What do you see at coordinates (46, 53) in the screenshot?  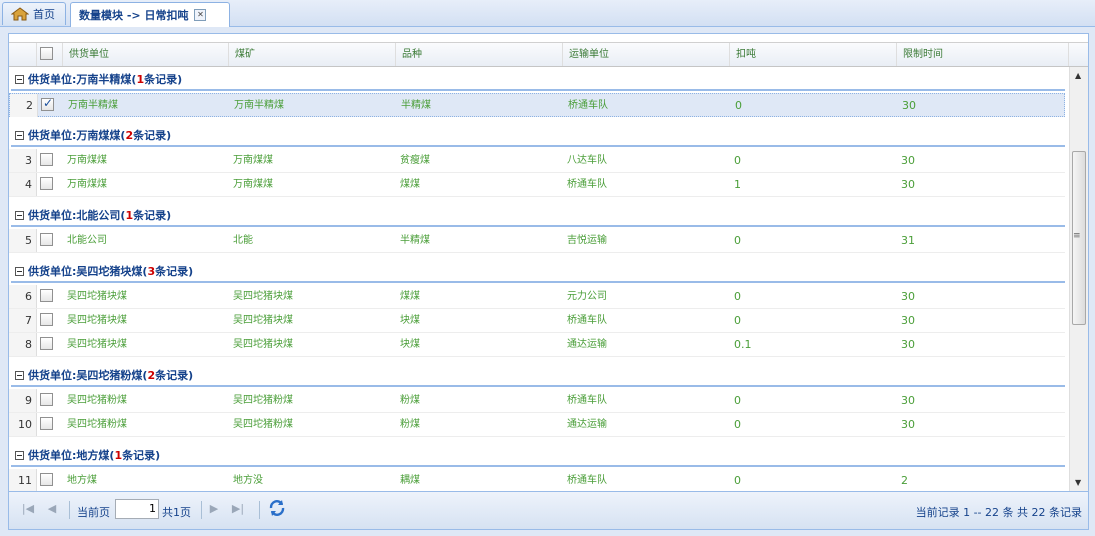 I see `select-all-checkbox` at bounding box center [46, 53].